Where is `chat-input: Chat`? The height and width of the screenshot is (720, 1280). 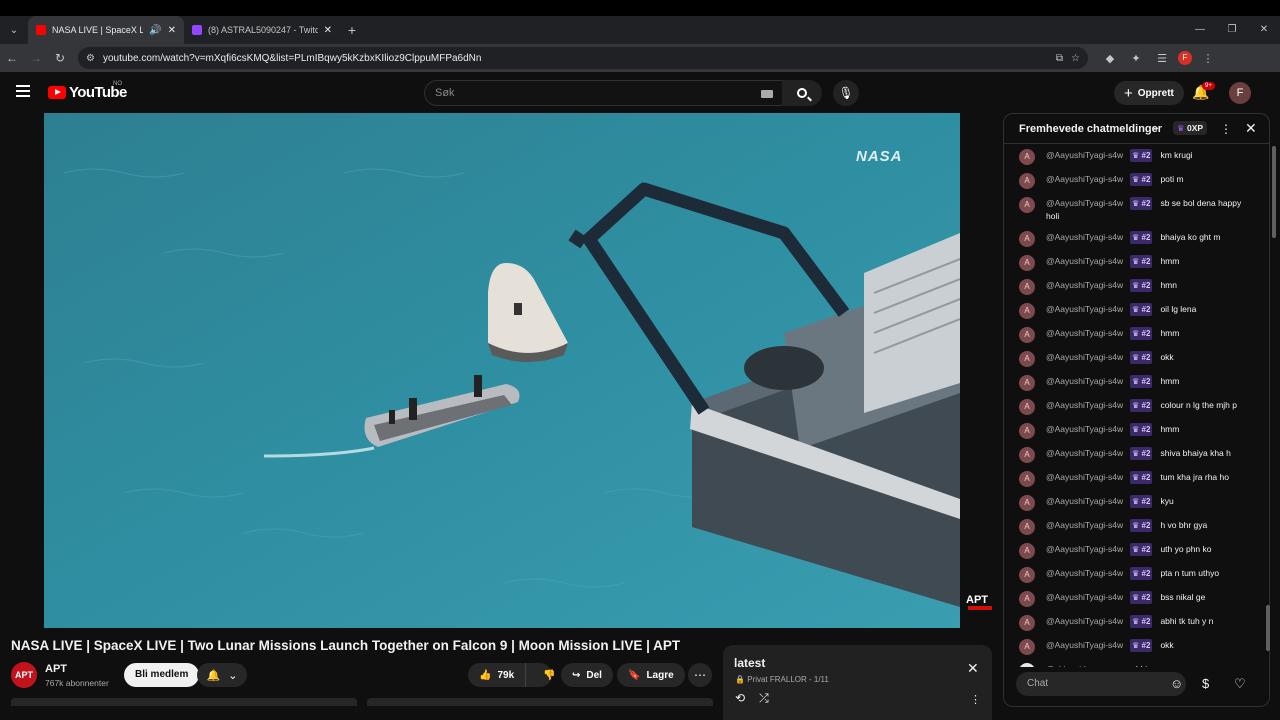 chat-input: Chat is located at coordinates (1101, 684).